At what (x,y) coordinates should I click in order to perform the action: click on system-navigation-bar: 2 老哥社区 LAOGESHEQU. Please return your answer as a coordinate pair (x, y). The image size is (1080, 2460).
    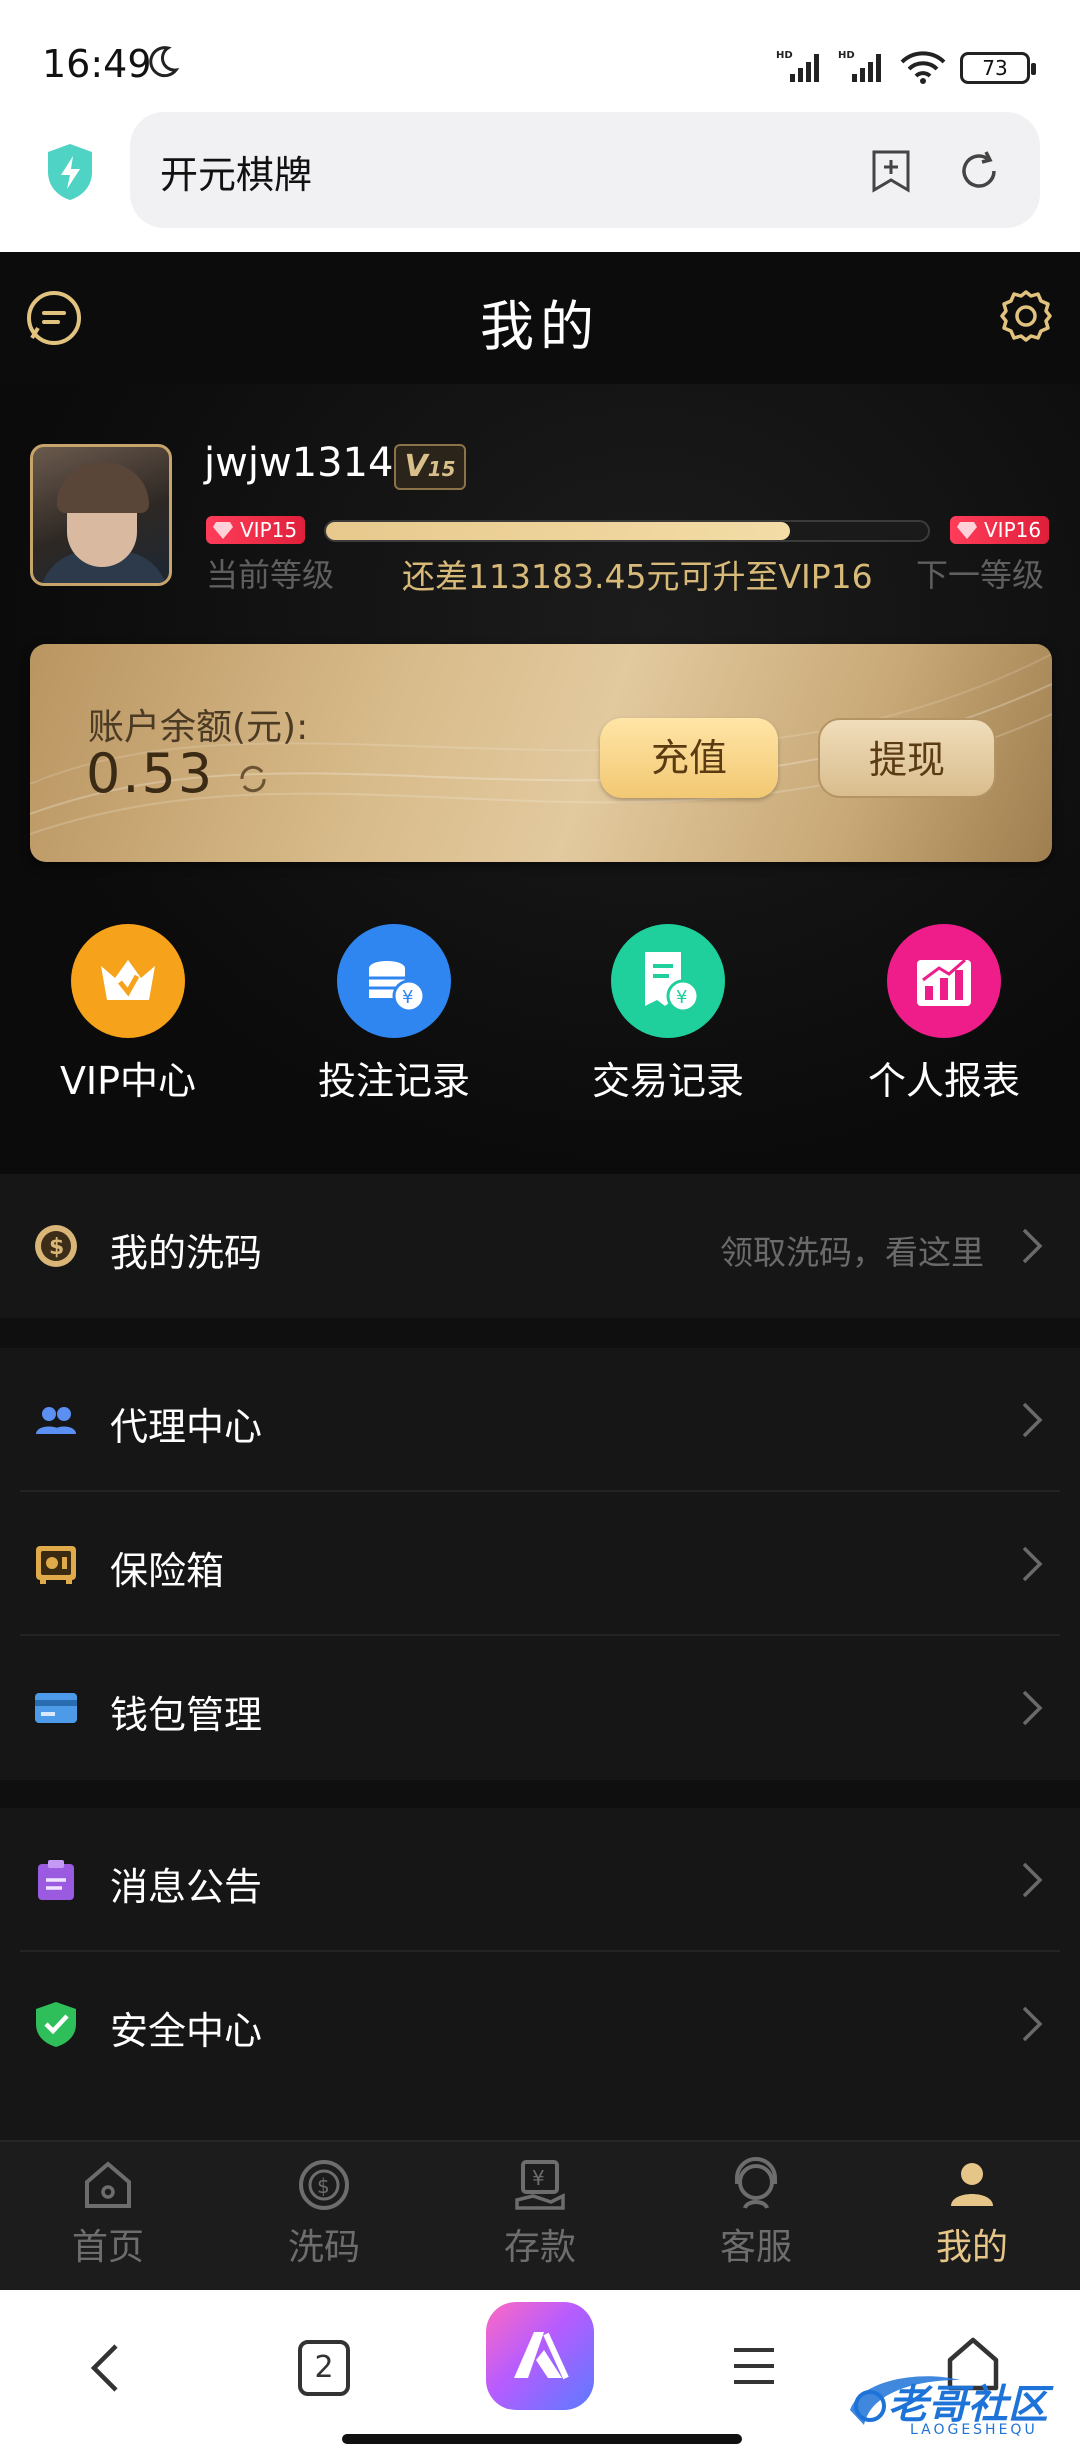
    Looking at the image, I should click on (540, 2375).